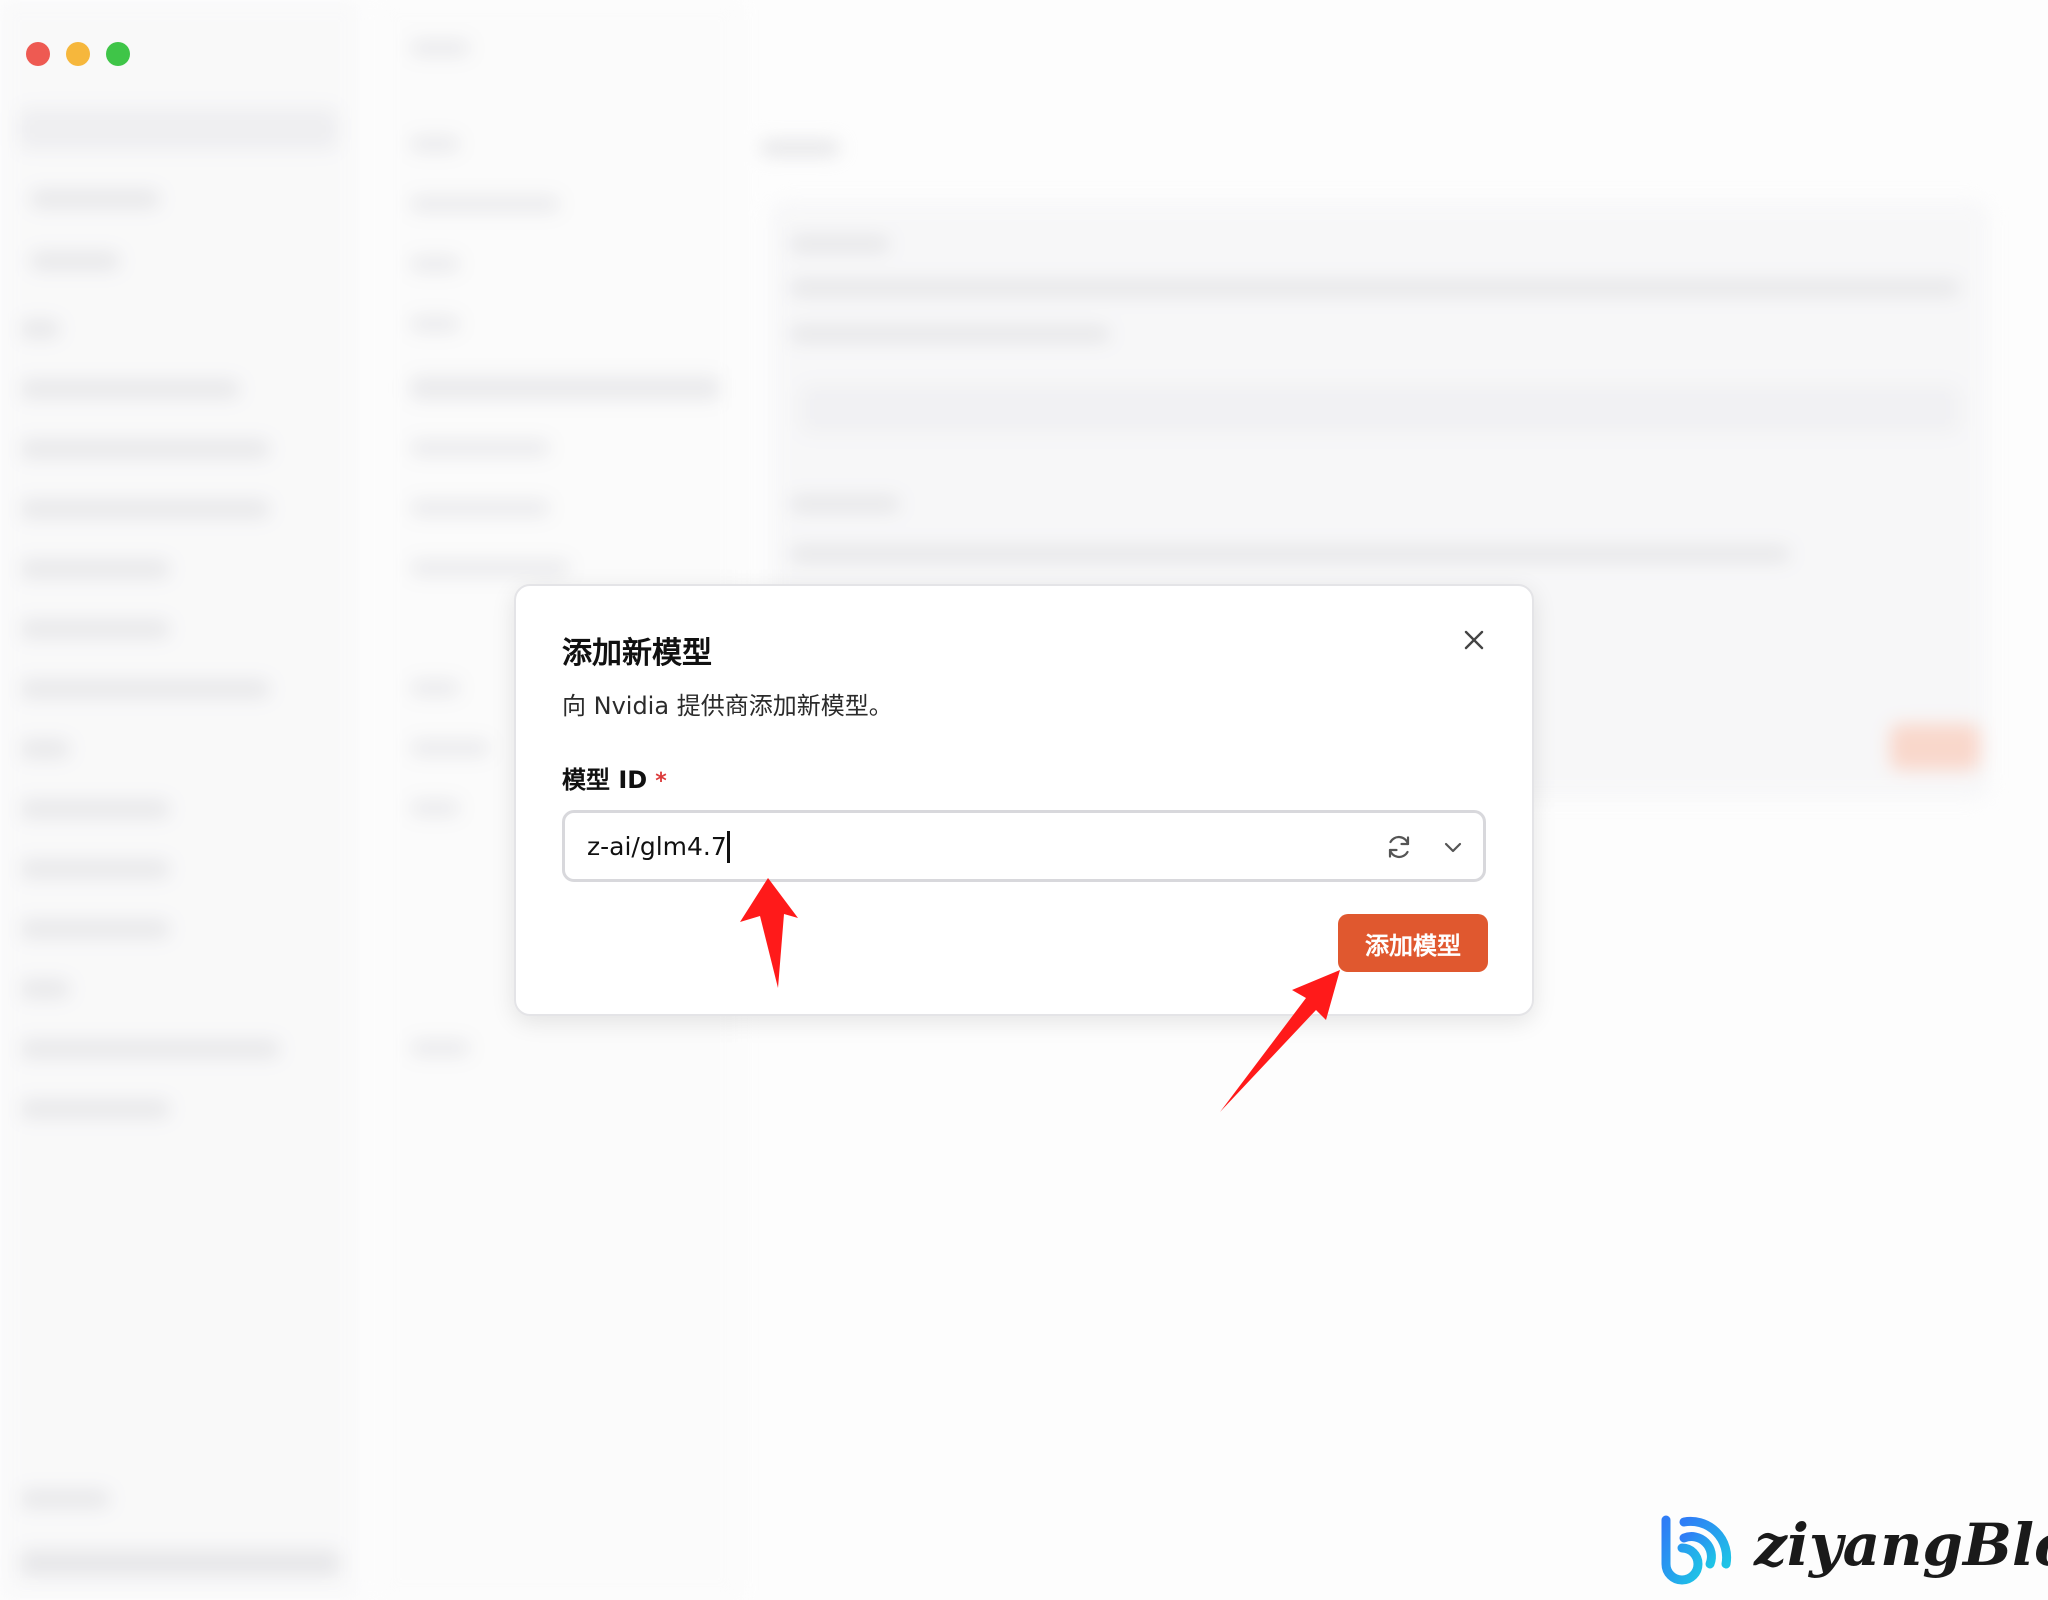  I want to click on model-id-label-text: 模型 ID, so click(605, 780).